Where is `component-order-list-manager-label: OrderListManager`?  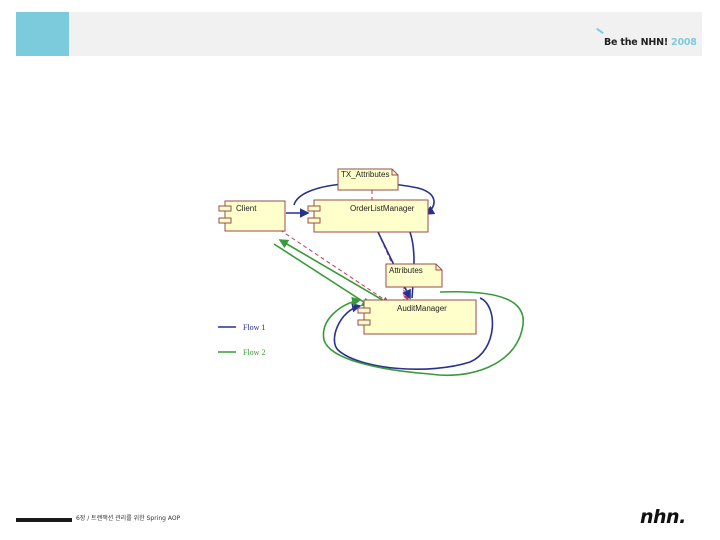 component-order-list-manager-label: OrderListManager is located at coordinates (382, 208).